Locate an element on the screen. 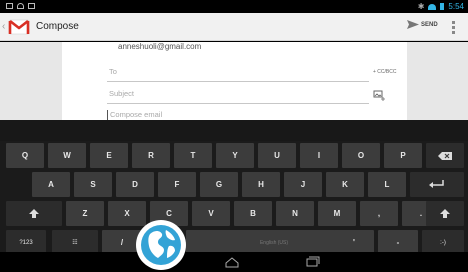 The width and height of the screenshot is (468, 272). shift-key-right is located at coordinates (445, 213).